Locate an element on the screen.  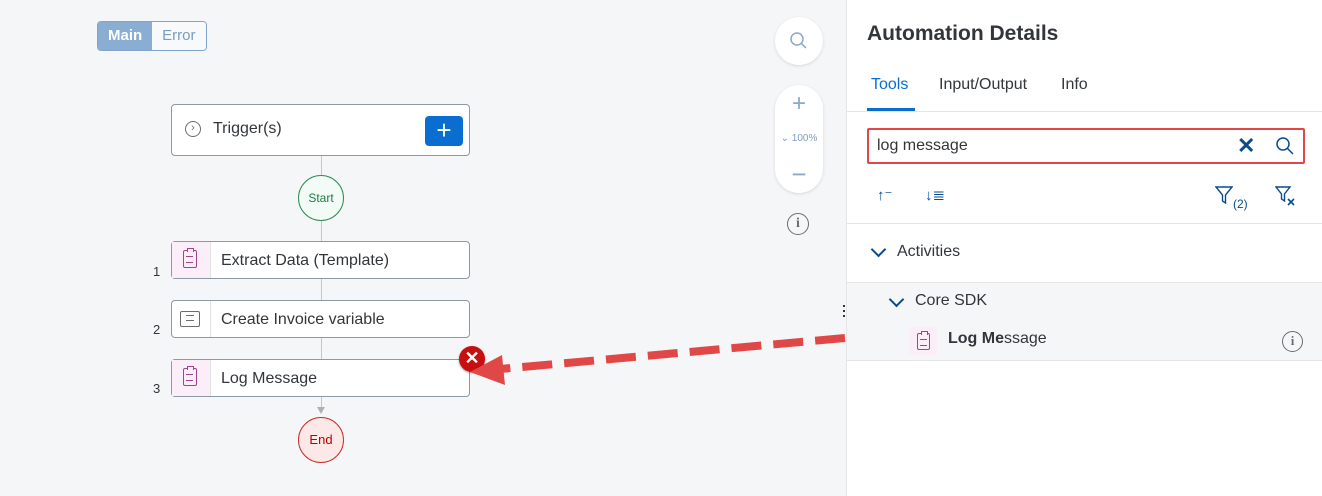
end-node: End is located at coordinates (321, 440).